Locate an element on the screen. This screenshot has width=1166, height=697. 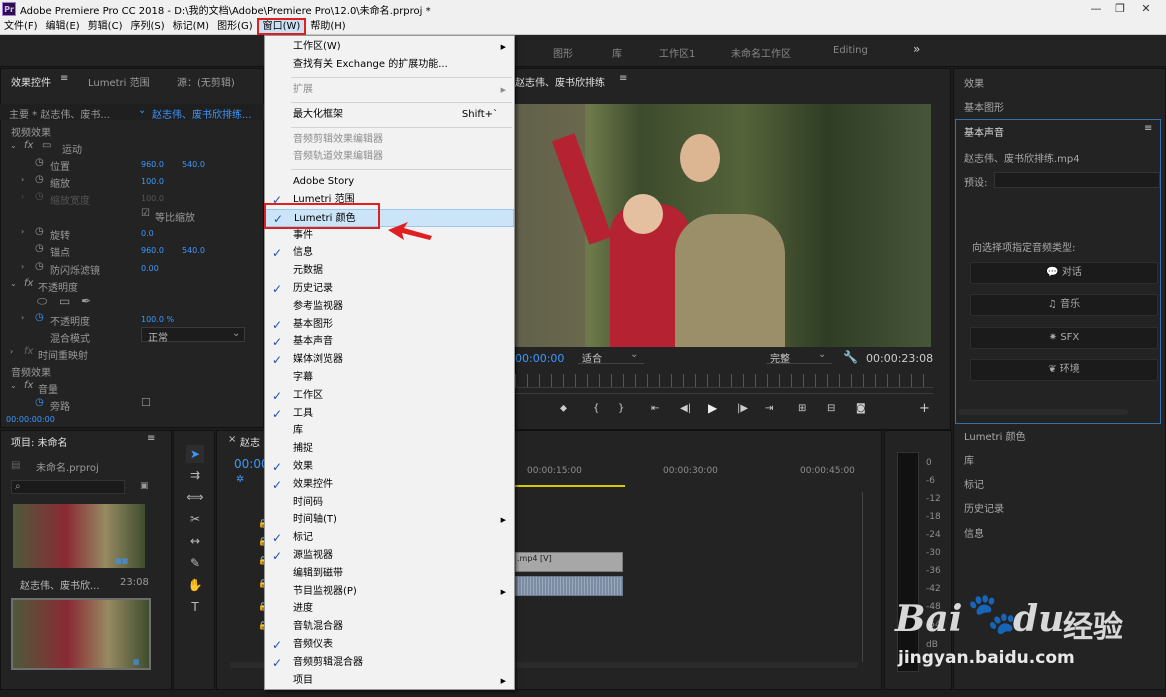
menu-item-14: ✓ 信息 is located at coordinates (389, 253).